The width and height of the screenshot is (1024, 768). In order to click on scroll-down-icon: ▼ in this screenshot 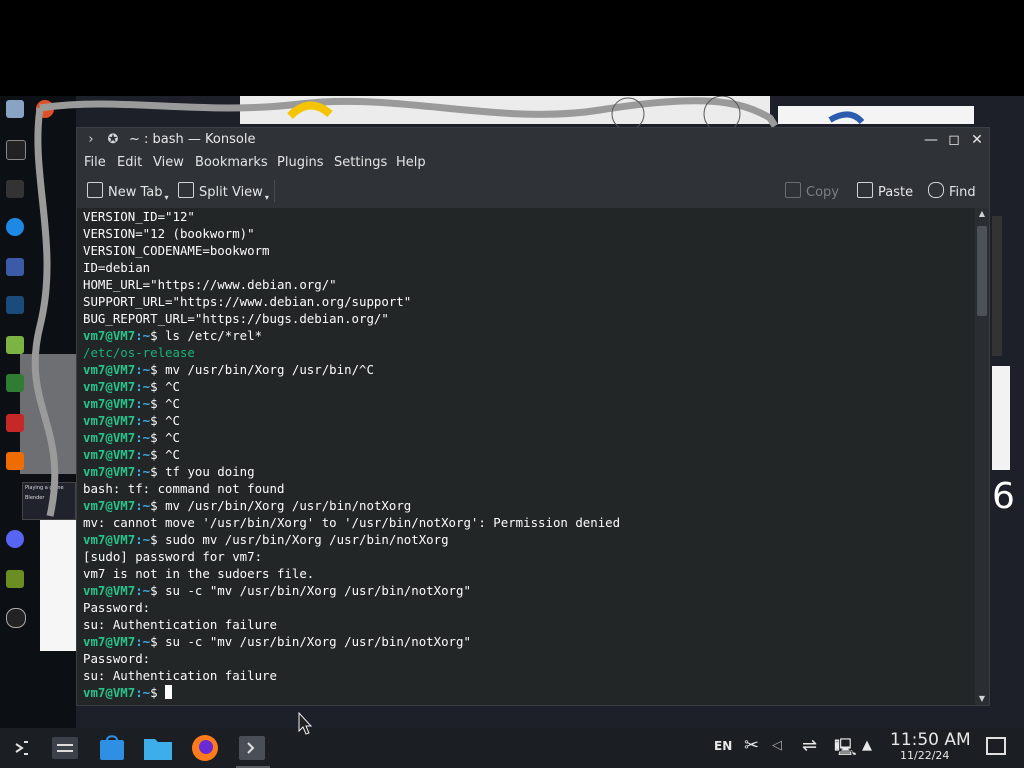, I will do `click(982, 699)`.